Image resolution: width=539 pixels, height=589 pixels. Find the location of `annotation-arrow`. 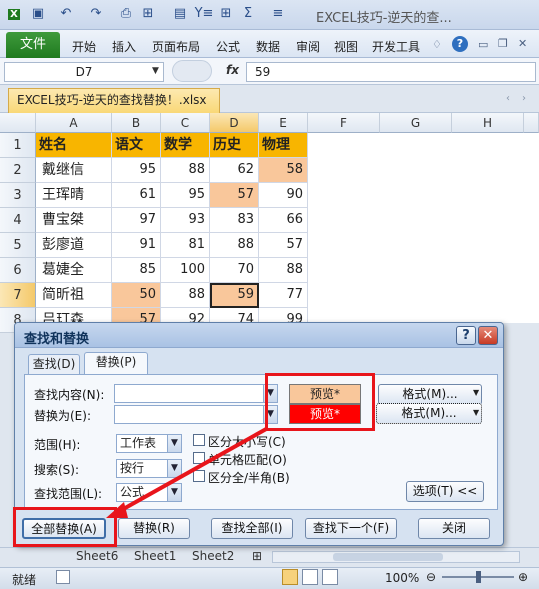

annotation-arrow is located at coordinates (187, 472).